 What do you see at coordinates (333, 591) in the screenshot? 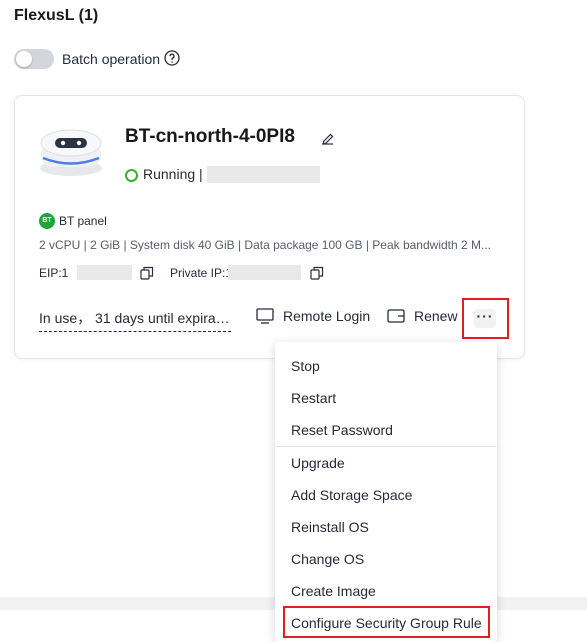
I see `menu-item-create-image: Create Image` at bounding box center [333, 591].